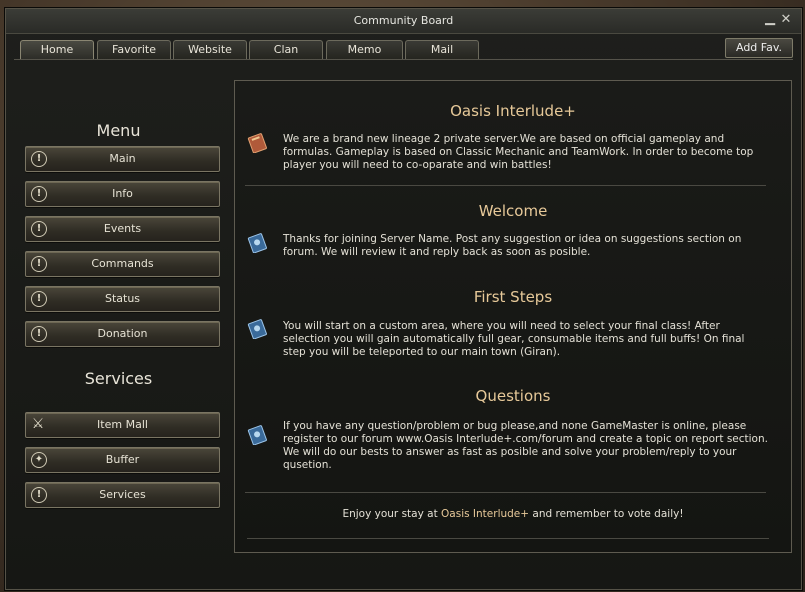 The width and height of the screenshot is (805, 592). I want to click on footer-prefix: Enjoy your stay at, so click(392, 514).